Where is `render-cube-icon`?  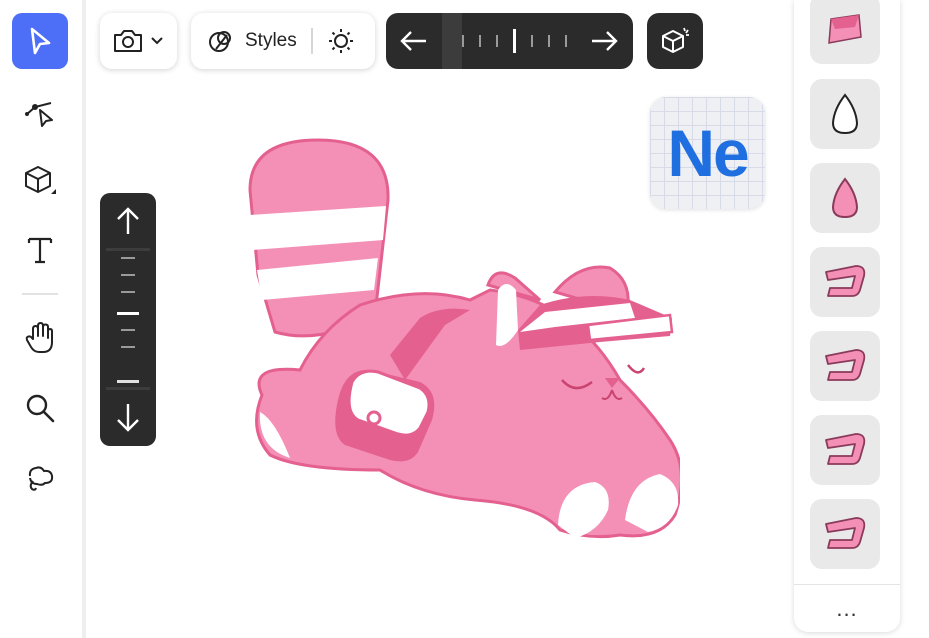 render-cube-icon is located at coordinates (675, 40).